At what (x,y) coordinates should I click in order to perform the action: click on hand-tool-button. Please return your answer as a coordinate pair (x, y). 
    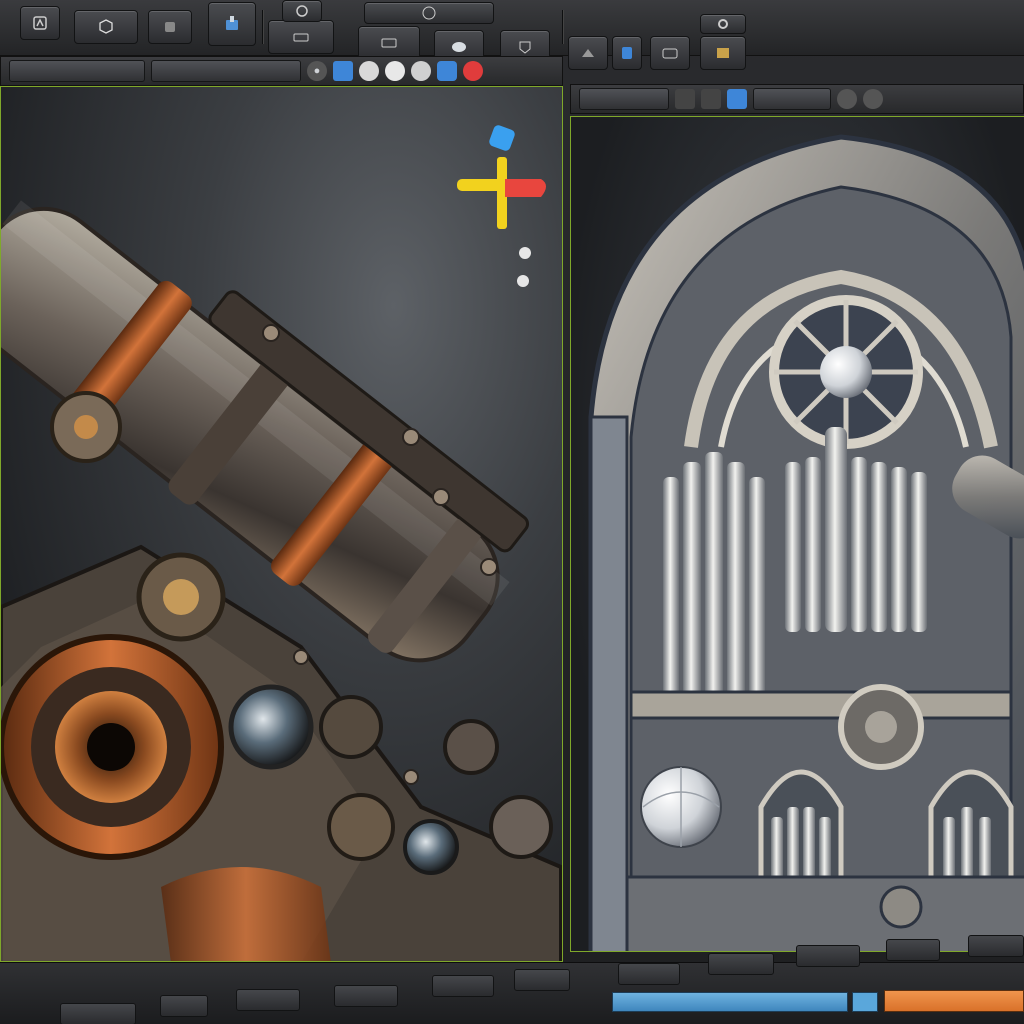
    Looking at the image, I should click on (40, 23).